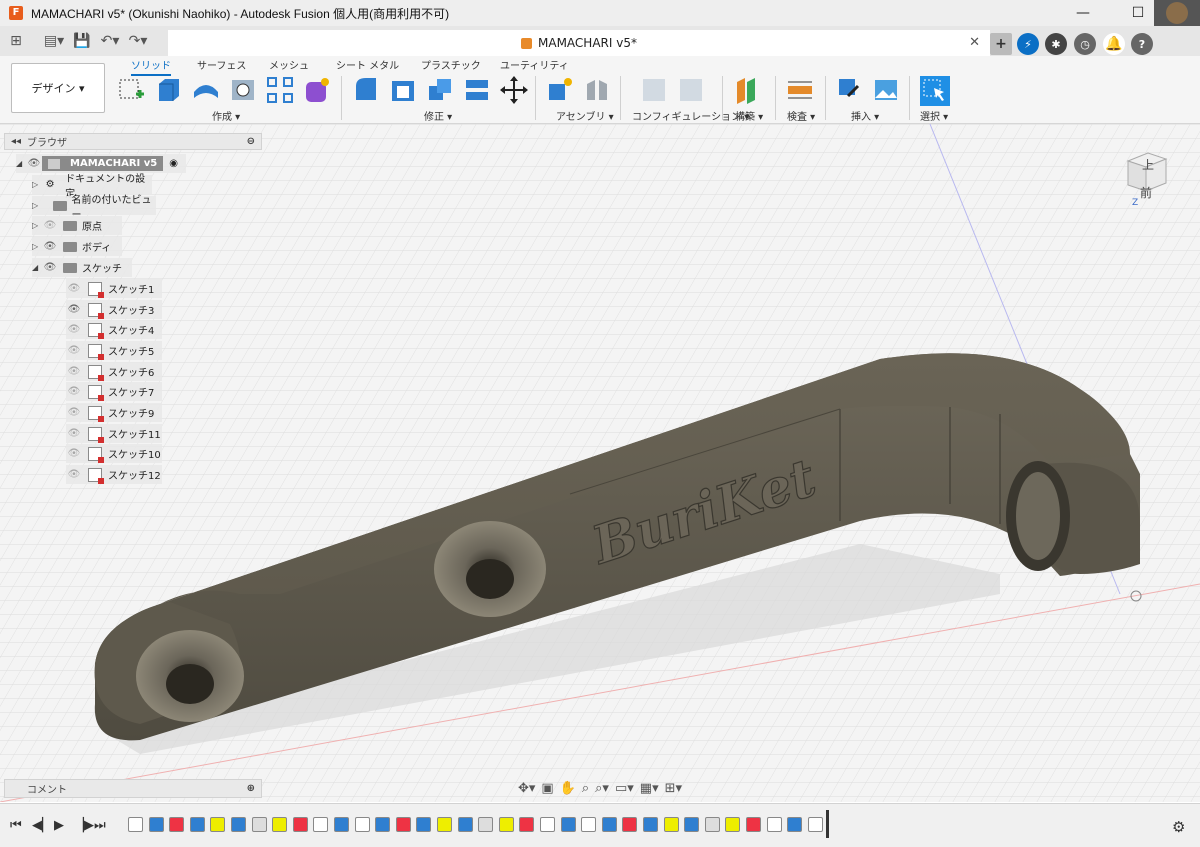  Describe the element at coordinates (1142, 44) in the screenshot. I see `help-icon: ?` at that location.